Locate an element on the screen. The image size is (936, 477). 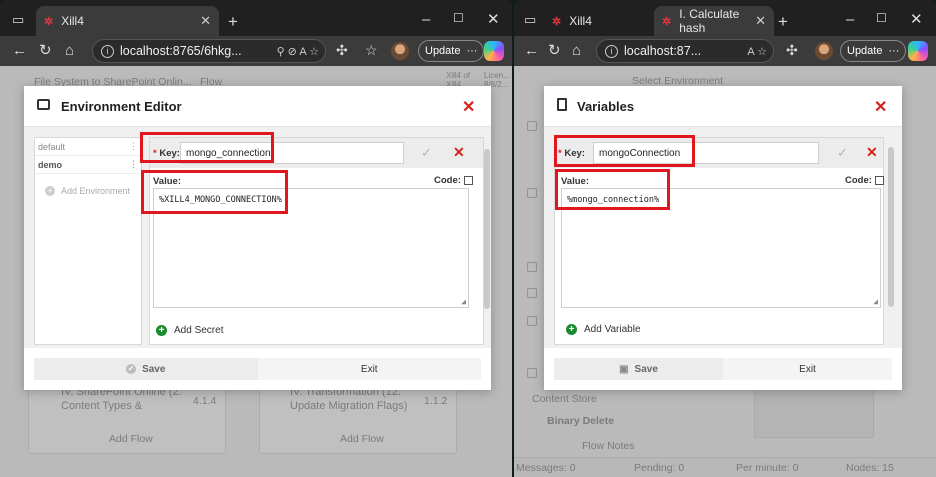
modal-header: Environment Editor ✕ is located at coordinates (257, 106).